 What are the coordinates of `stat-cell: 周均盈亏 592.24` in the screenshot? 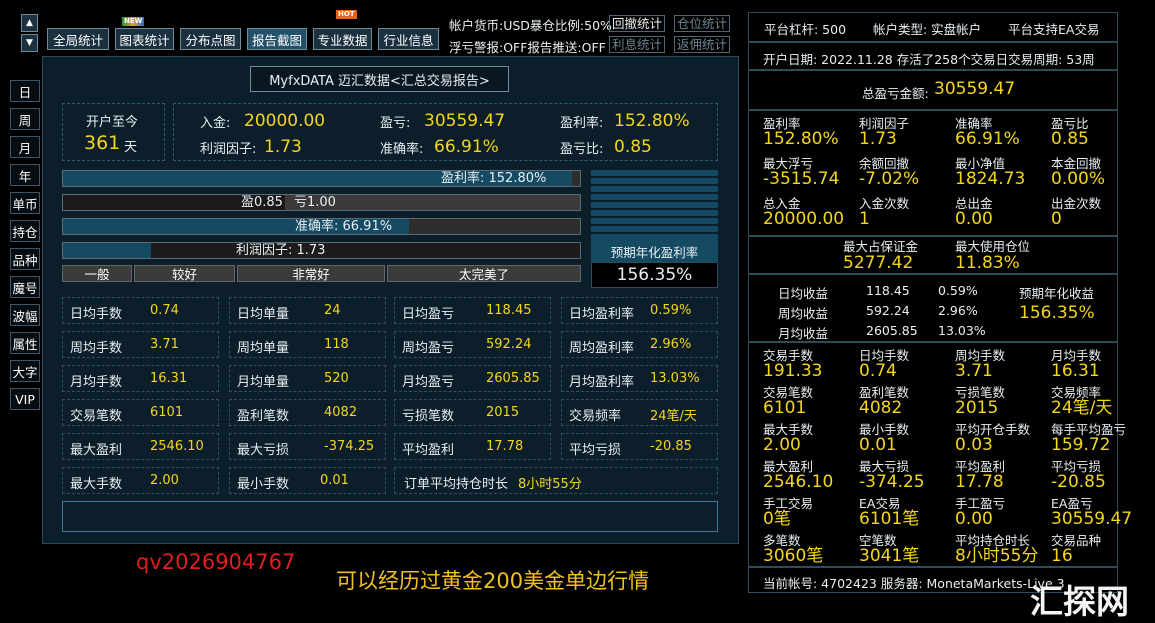 It's located at (472, 344).